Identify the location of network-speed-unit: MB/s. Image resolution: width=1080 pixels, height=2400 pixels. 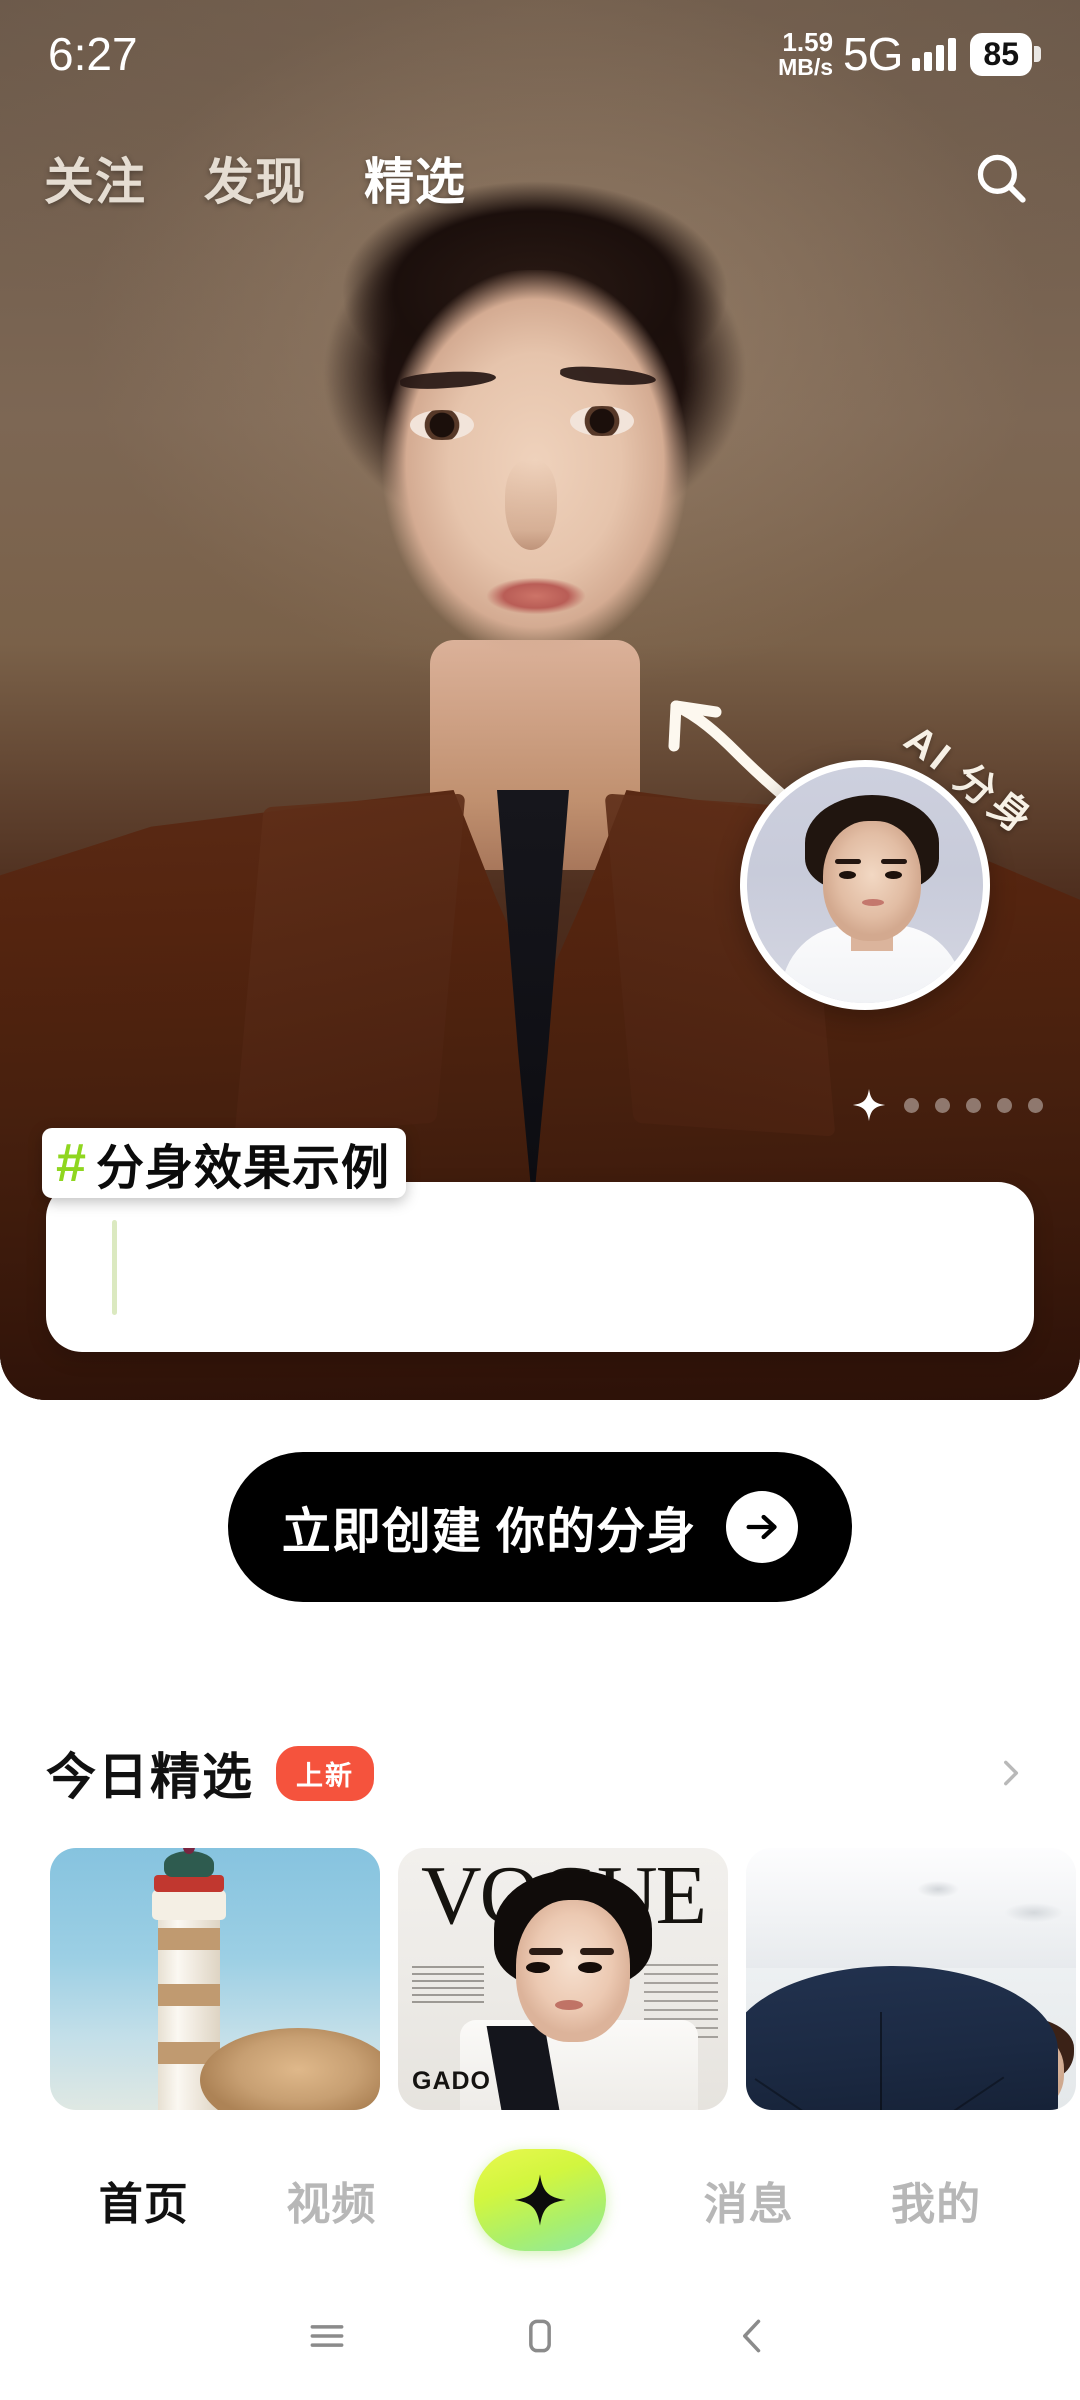
(806, 66).